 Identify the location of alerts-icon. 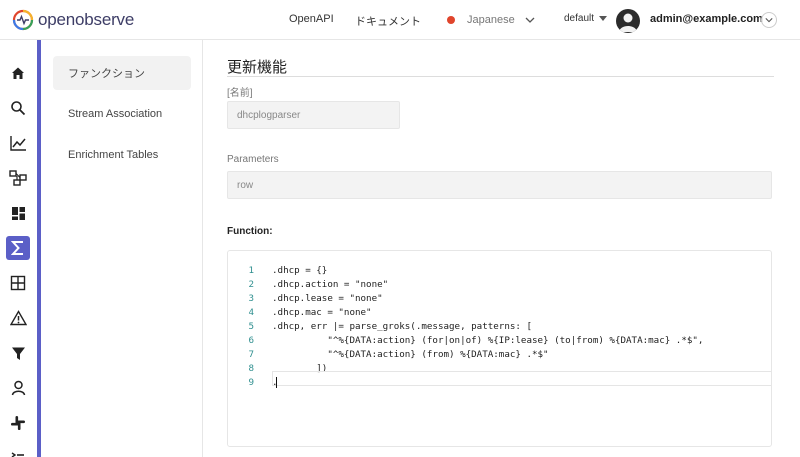
(18, 318).